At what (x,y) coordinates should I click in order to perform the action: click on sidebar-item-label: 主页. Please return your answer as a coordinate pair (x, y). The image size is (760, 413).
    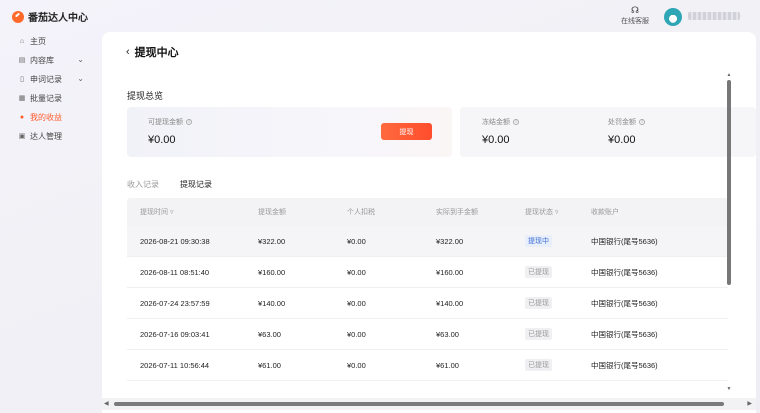
    Looking at the image, I should click on (38, 41).